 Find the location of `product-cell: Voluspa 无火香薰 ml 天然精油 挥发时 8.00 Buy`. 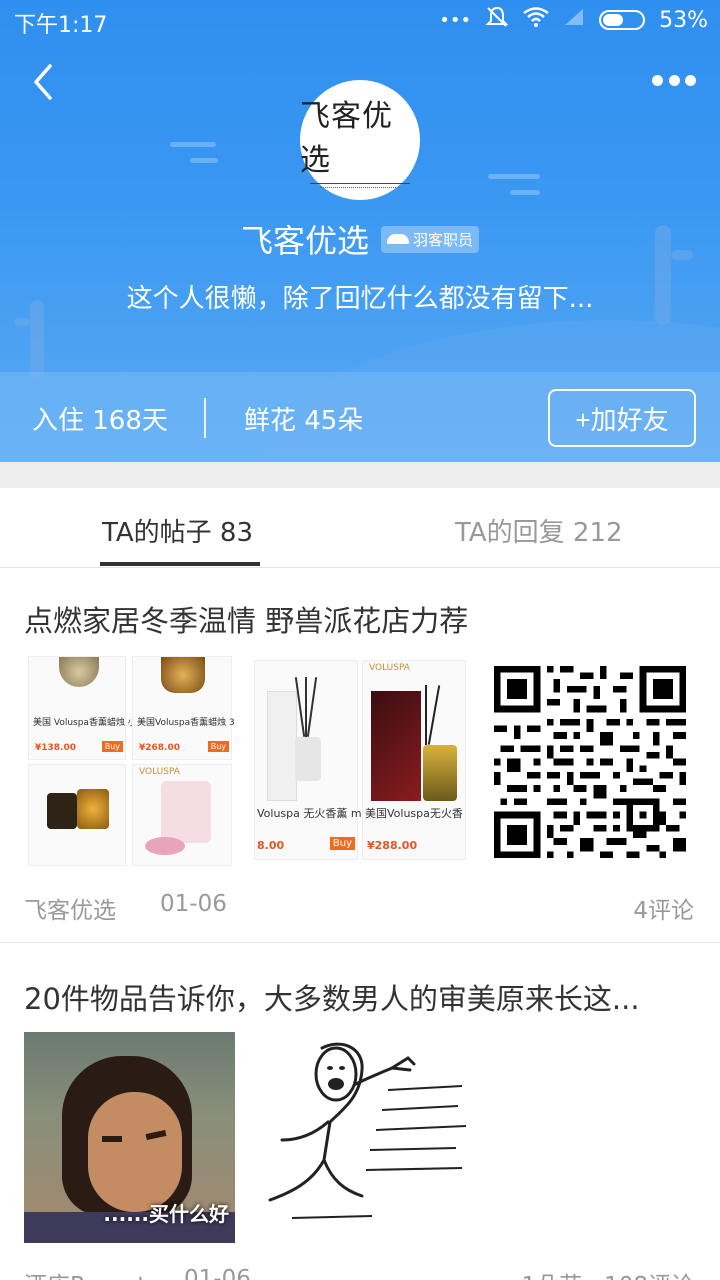

product-cell: Voluspa 无火香薰 ml 天然精油 挥发时 8.00 Buy is located at coordinates (351, 760).